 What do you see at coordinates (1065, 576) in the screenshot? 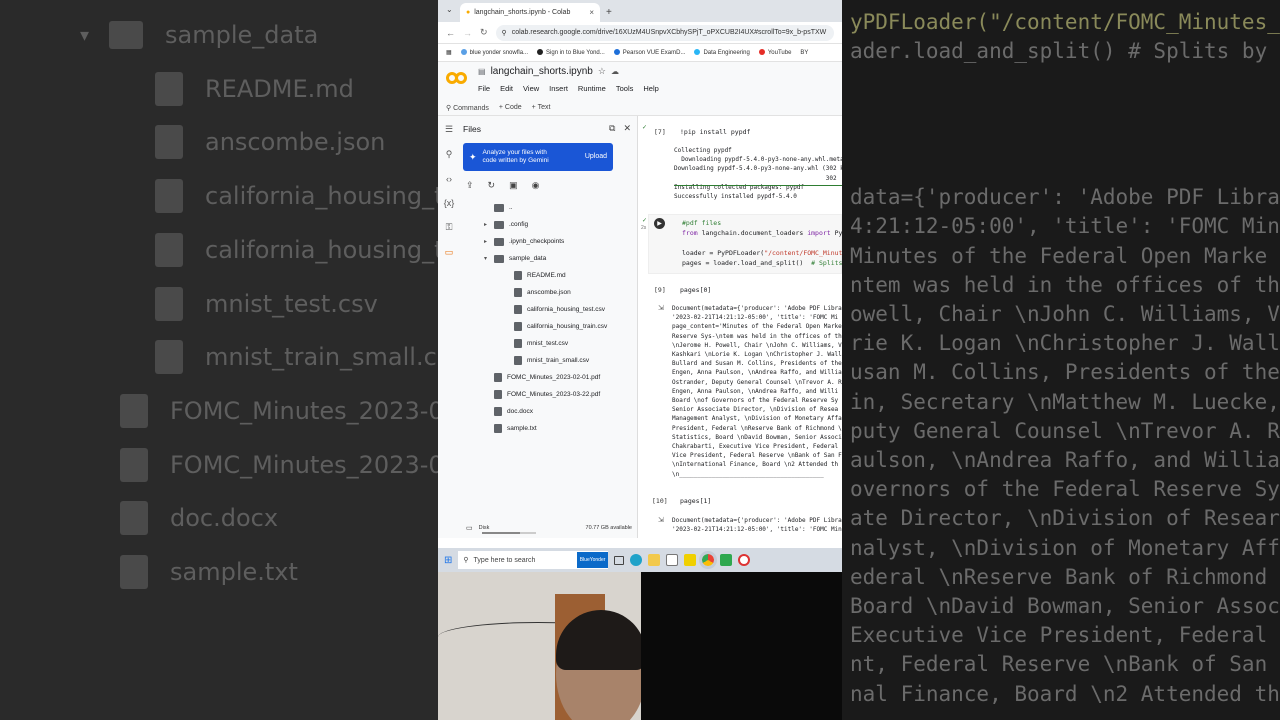
I see `background-code-line: ederal \nReserve Bank of Richmond \` at bounding box center [1065, 576].